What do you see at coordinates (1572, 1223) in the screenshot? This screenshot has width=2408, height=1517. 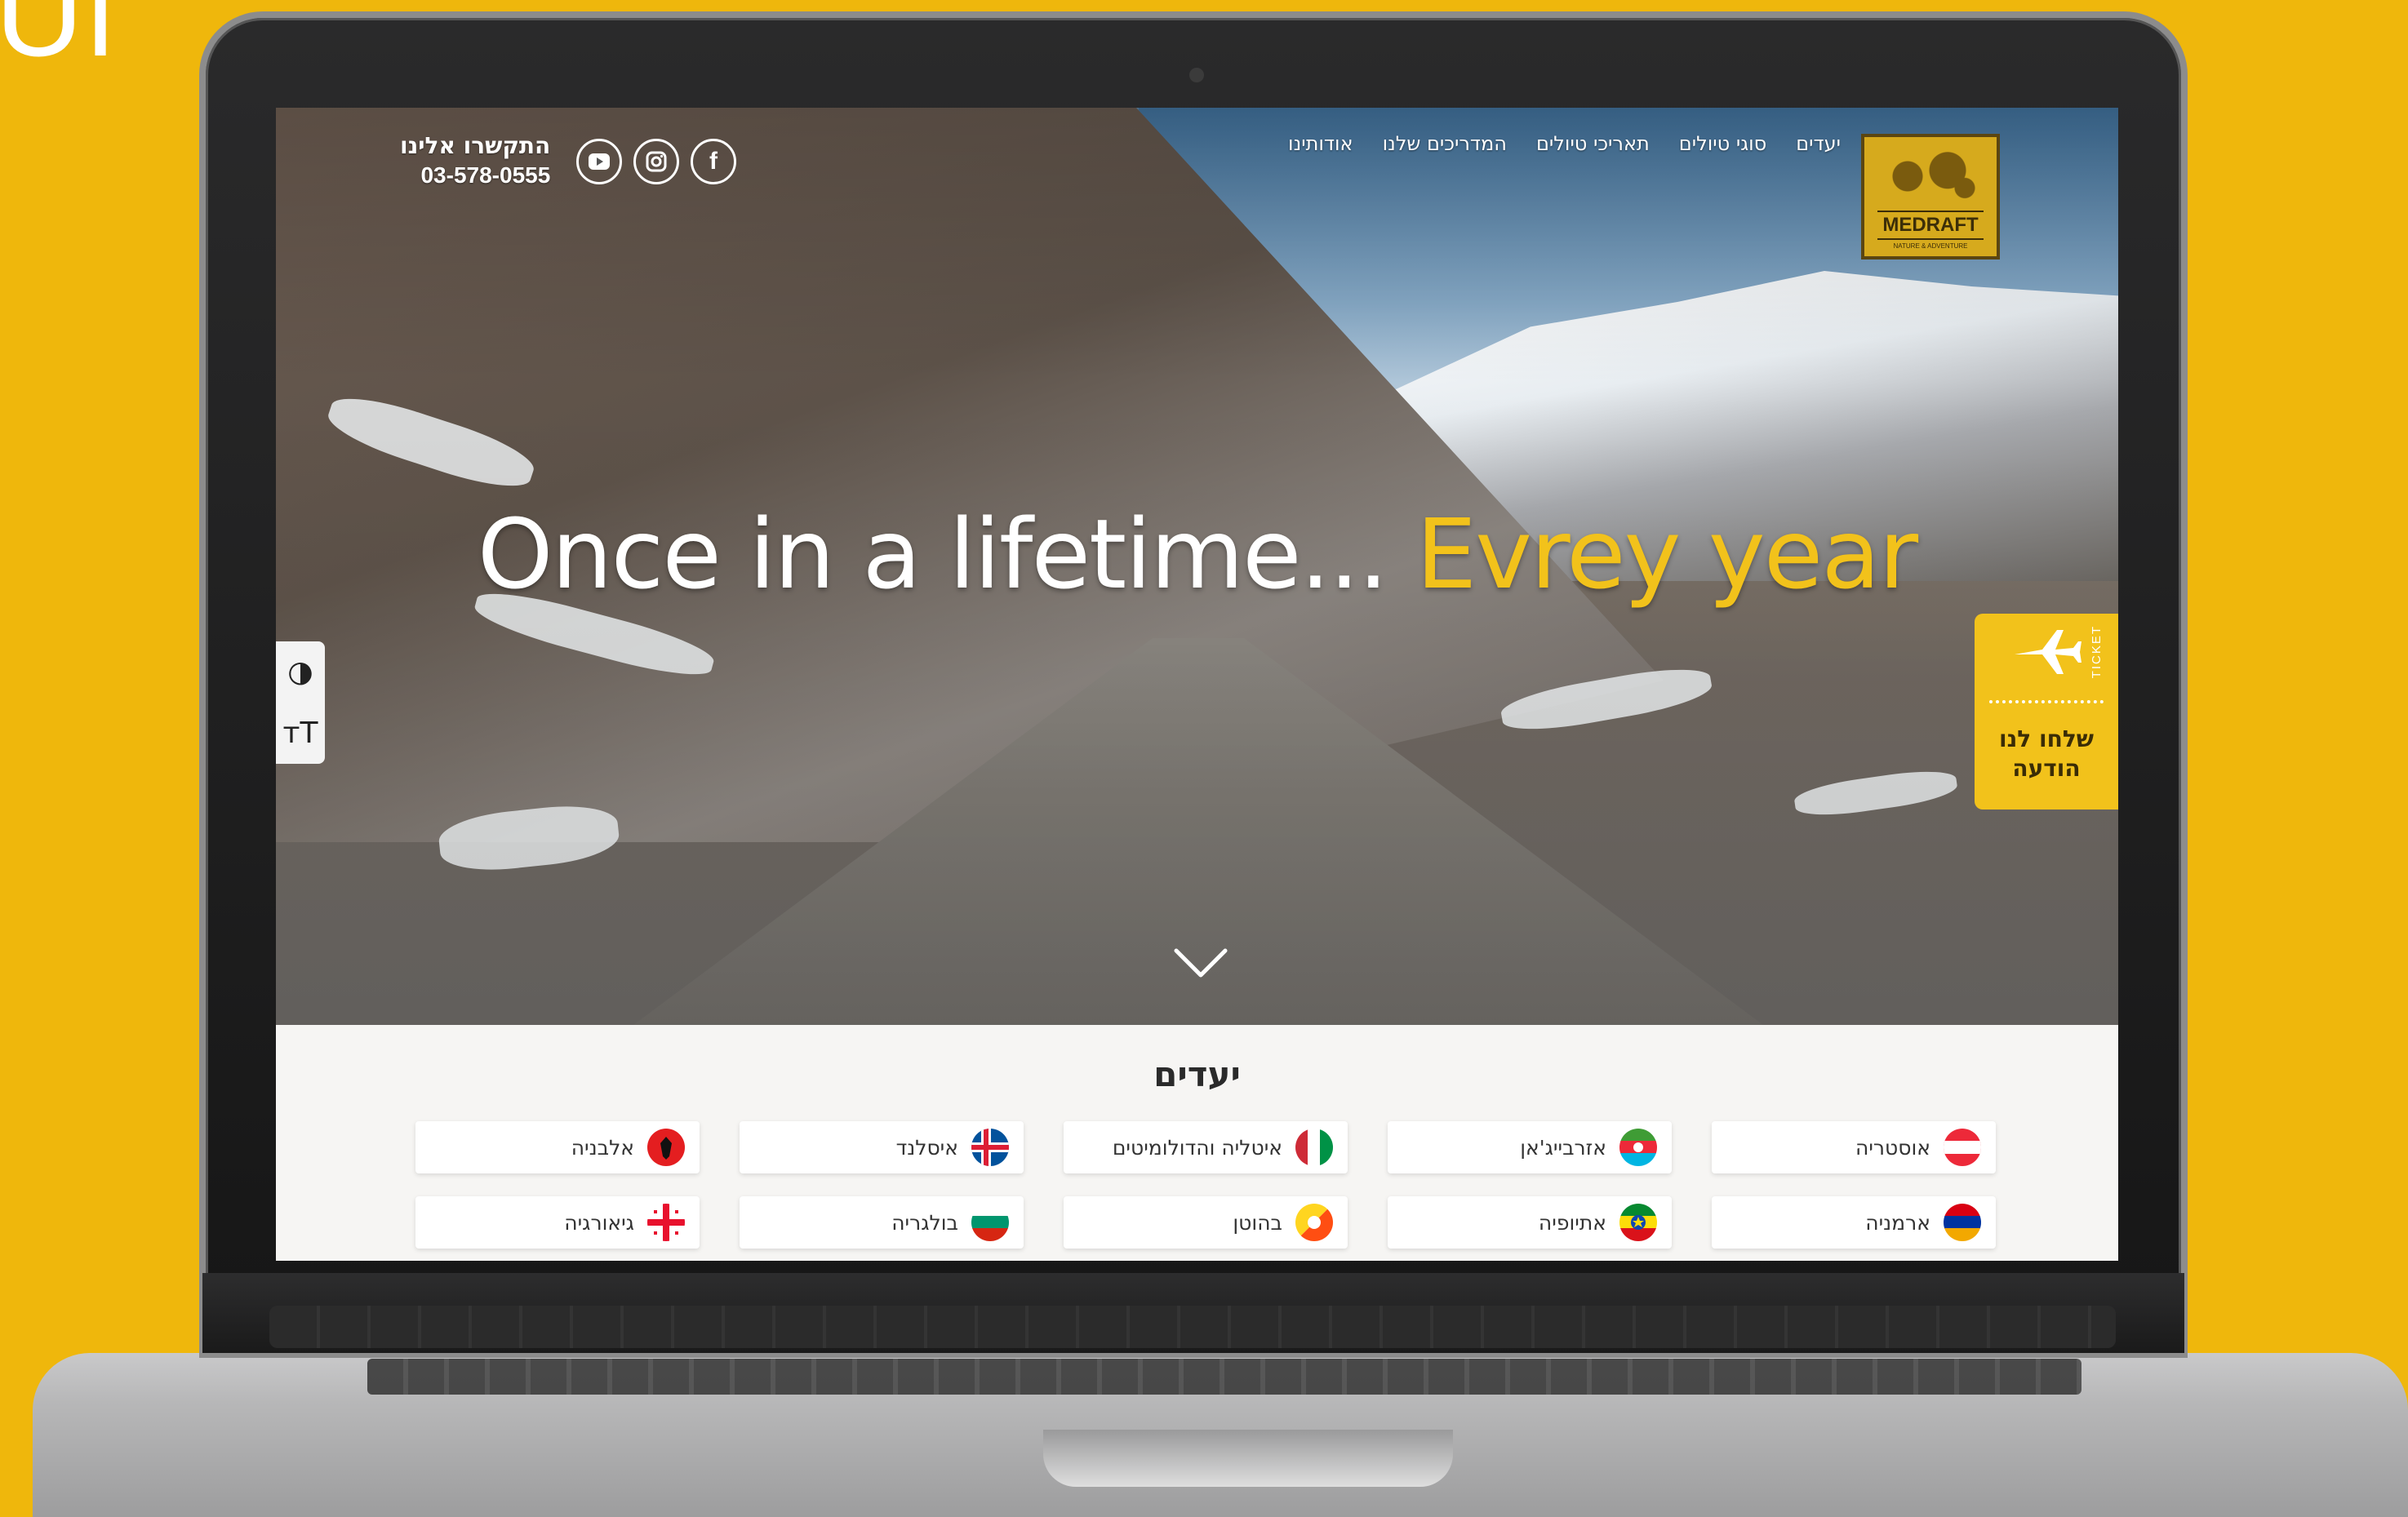 I see `destination-name: אתיופיה` at bounding box center [1572, 1223].